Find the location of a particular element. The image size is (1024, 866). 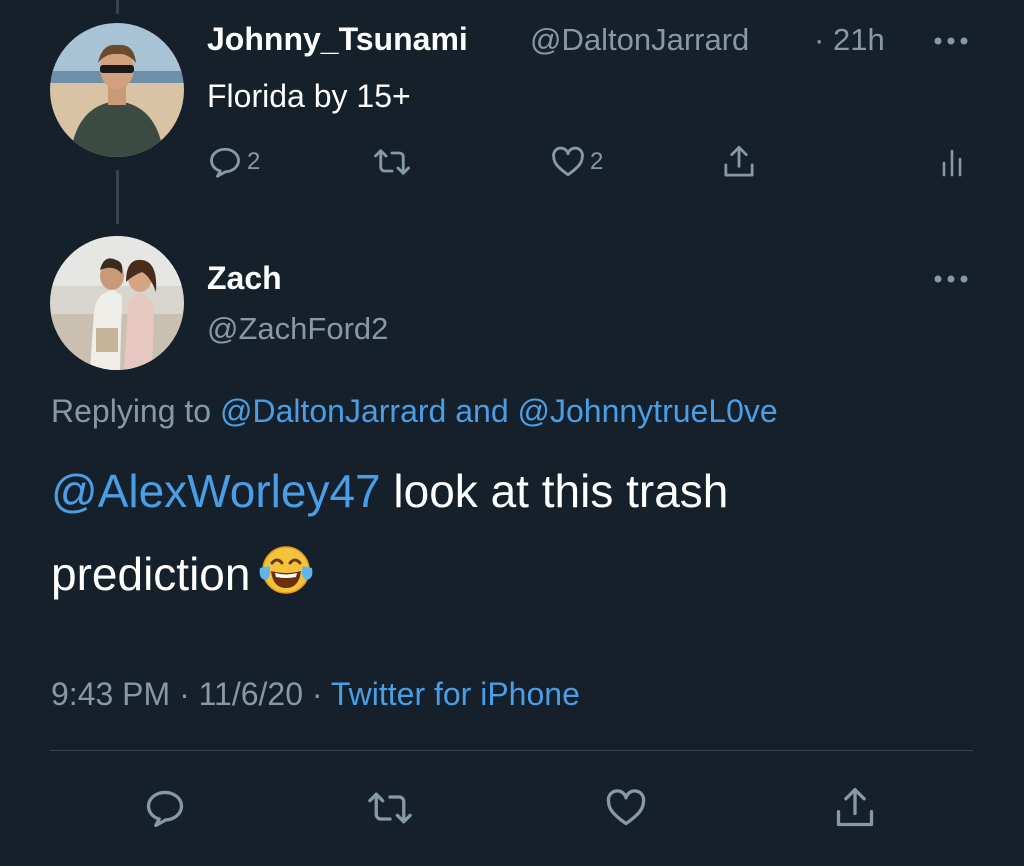

main-like-button is located at coordinates (626, 808).